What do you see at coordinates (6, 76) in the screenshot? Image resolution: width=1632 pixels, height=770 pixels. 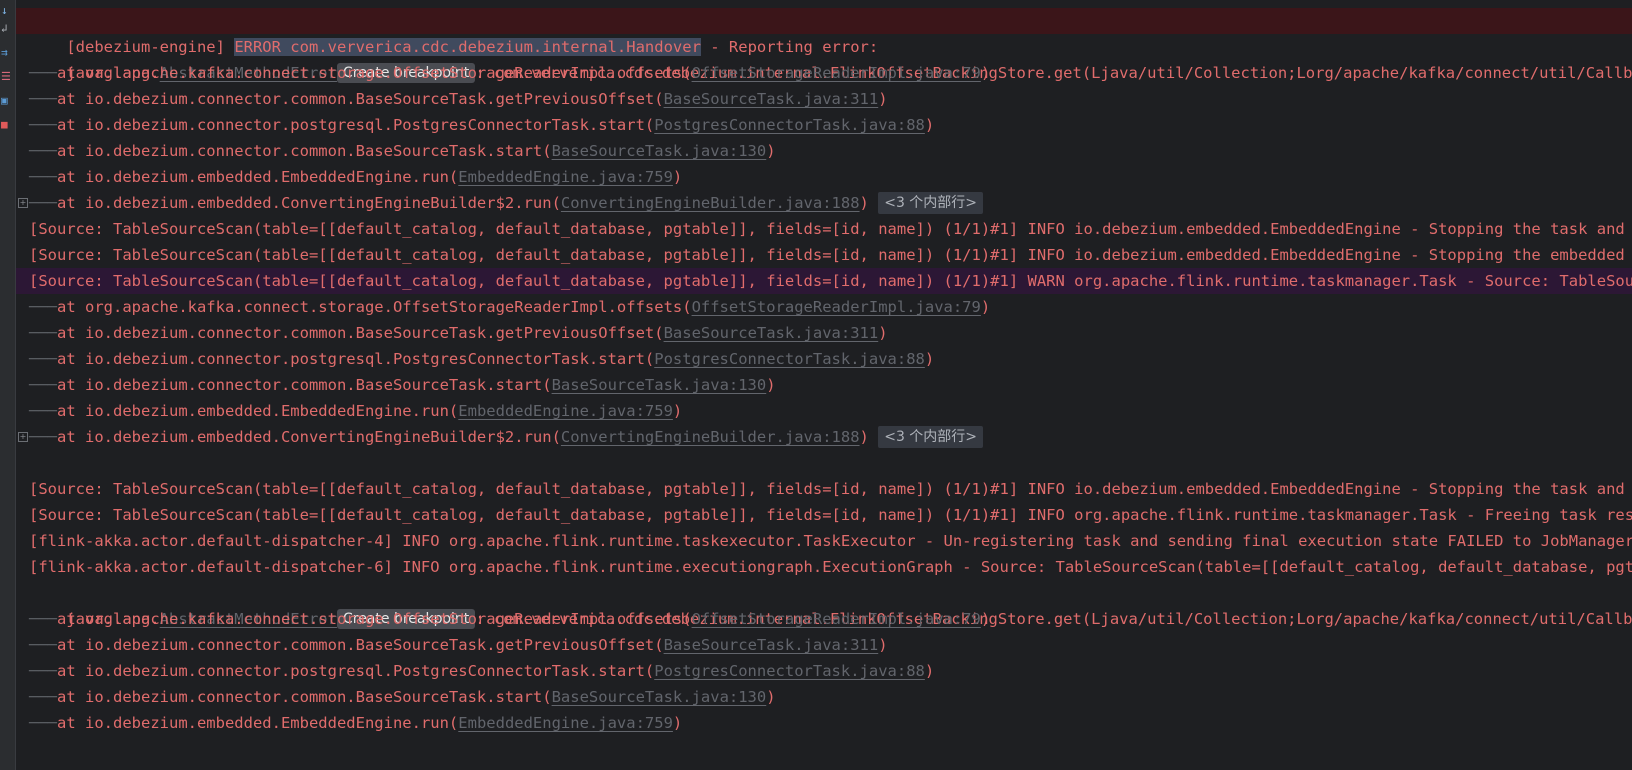 I see `filter-icon: ☰` at bounding box center [6, 76].